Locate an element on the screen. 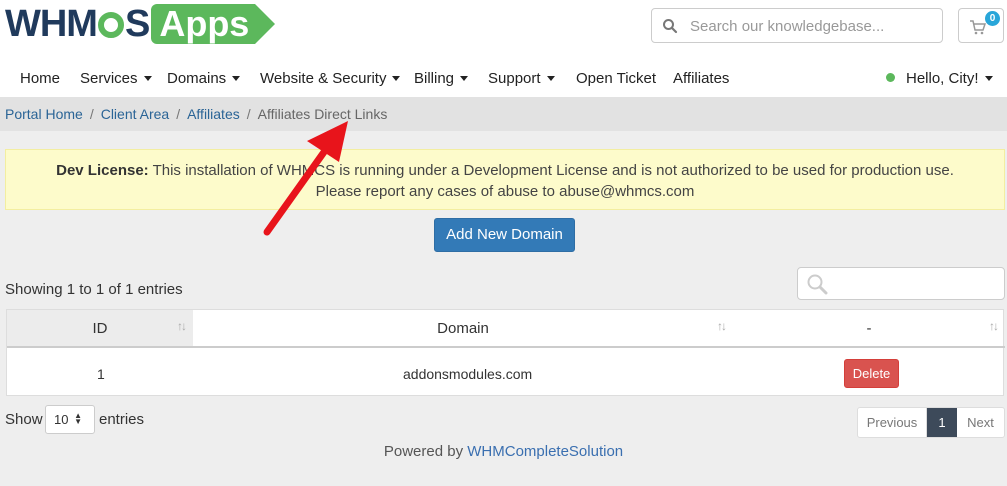 The height and width of the screenshot is (486, 1007). cart-button: 0 is located at coordinates (981, 25).